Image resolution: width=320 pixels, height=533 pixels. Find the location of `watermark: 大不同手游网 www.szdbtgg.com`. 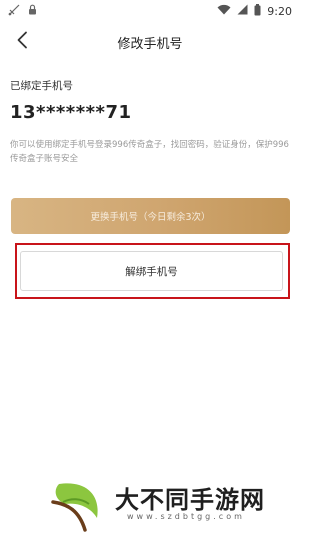

watermark: 大不同手游网 www.szdbtgg.com is located at coordinates (170, 505).